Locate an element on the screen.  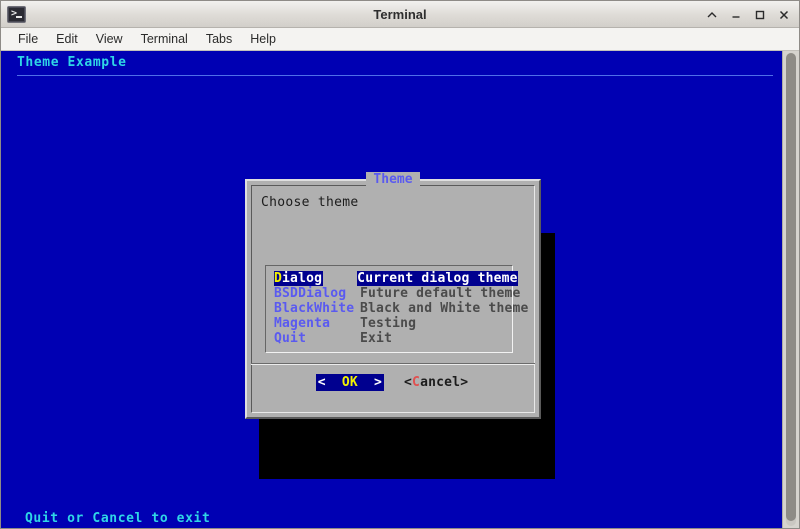
screen-heading: Theme Example is located at coordinates (72, 62).